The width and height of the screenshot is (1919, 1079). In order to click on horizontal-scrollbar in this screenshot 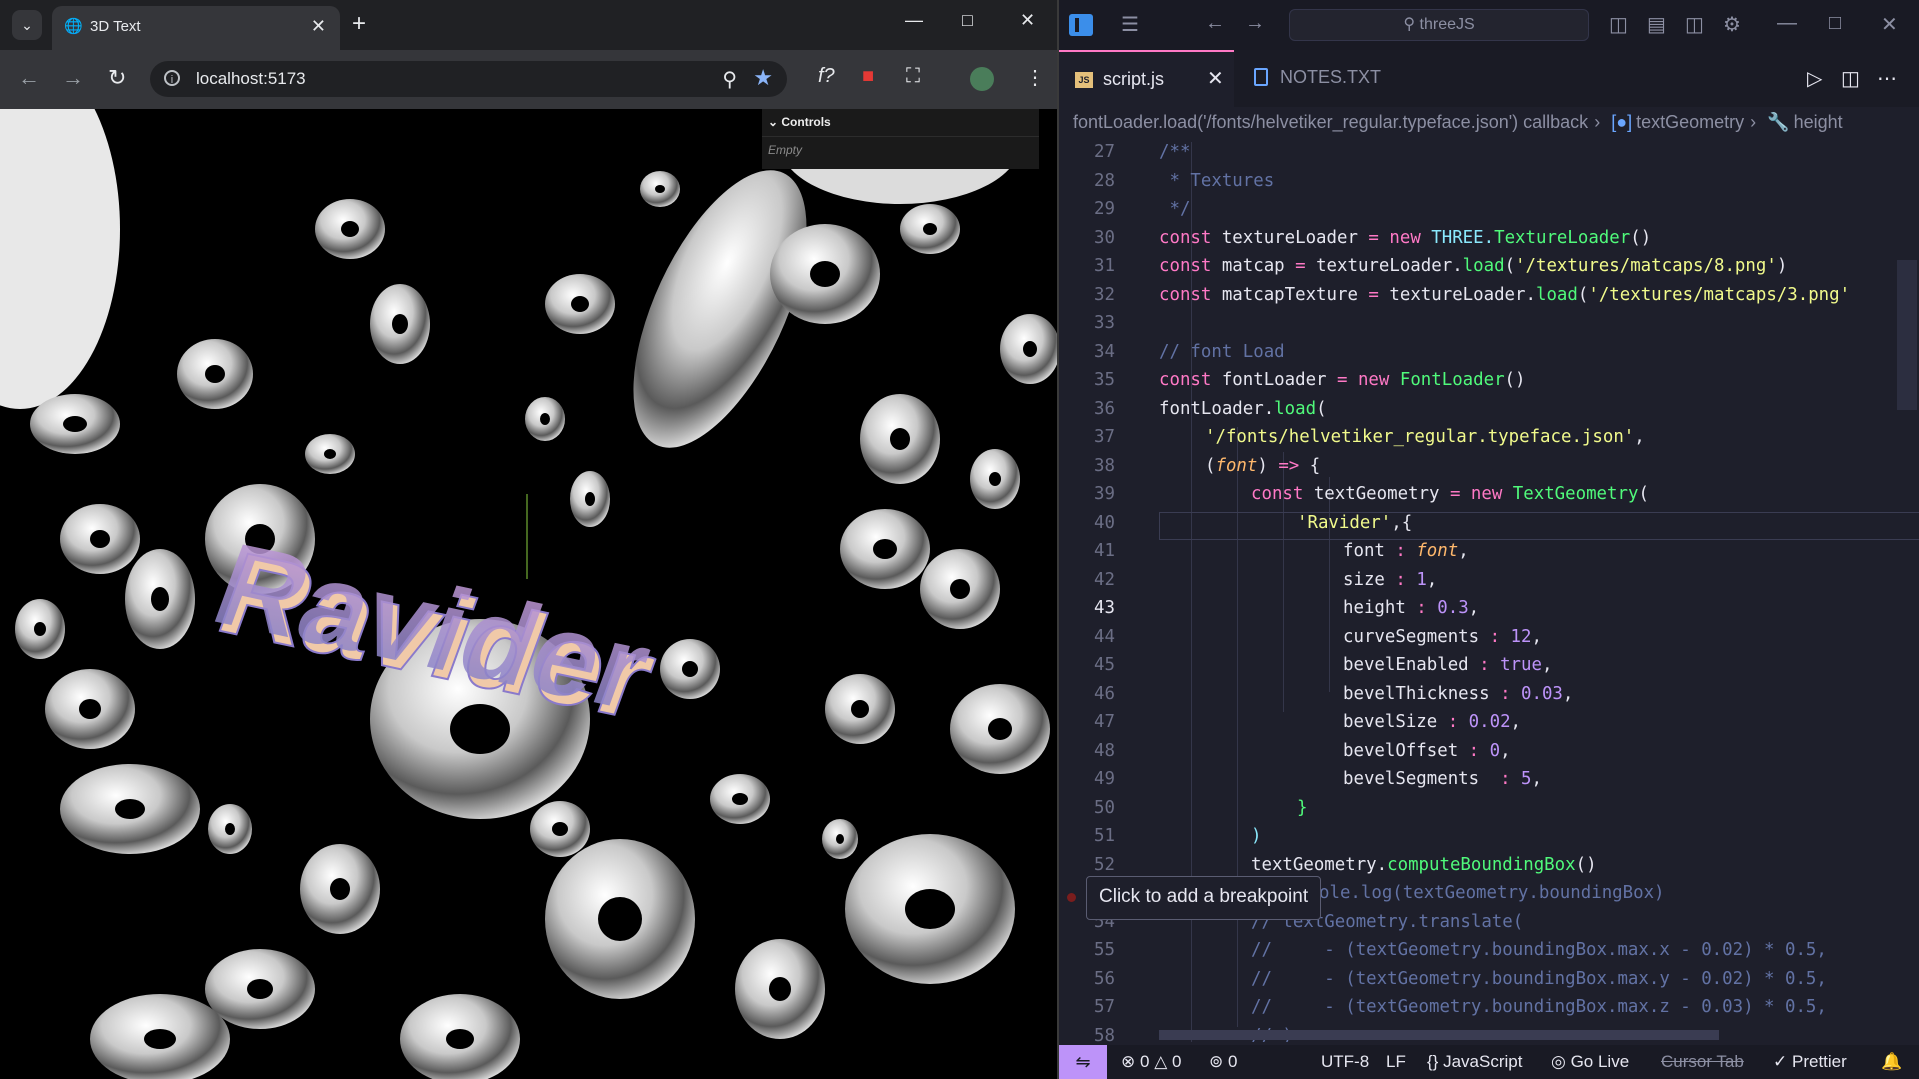, I will do `click(1439, 1035)`.